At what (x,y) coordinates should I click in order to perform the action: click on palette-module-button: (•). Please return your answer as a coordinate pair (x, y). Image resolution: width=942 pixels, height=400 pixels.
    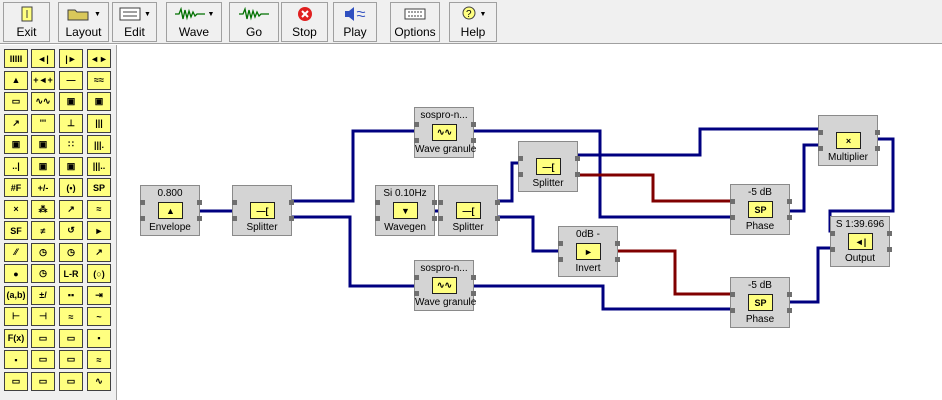
    Looking at the image, I should click on (71, 187).